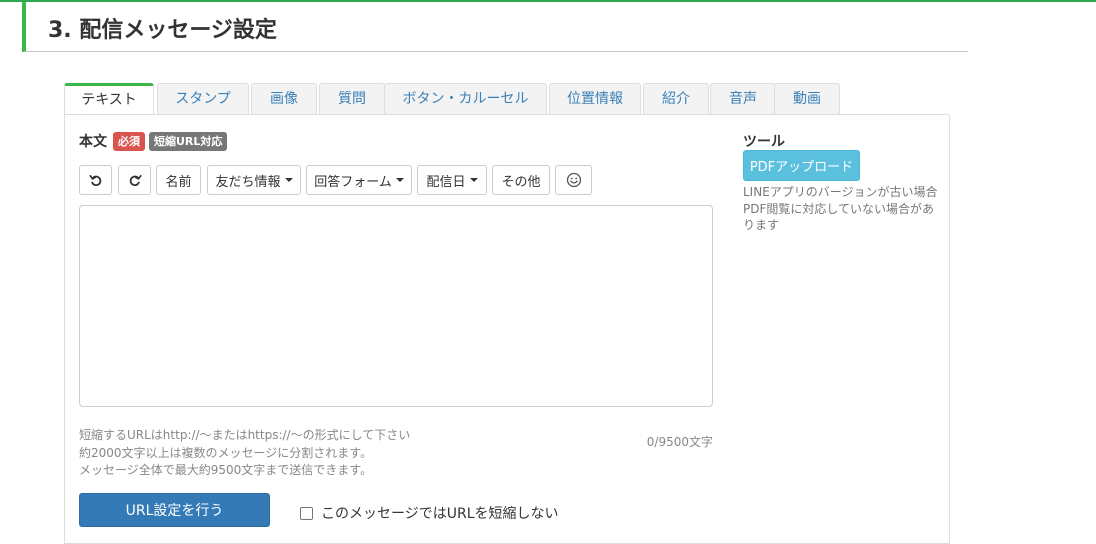  I want to click on help-line-3: メッセージ全体で最大約9500文字まで送信できます。, so click(226, 470).